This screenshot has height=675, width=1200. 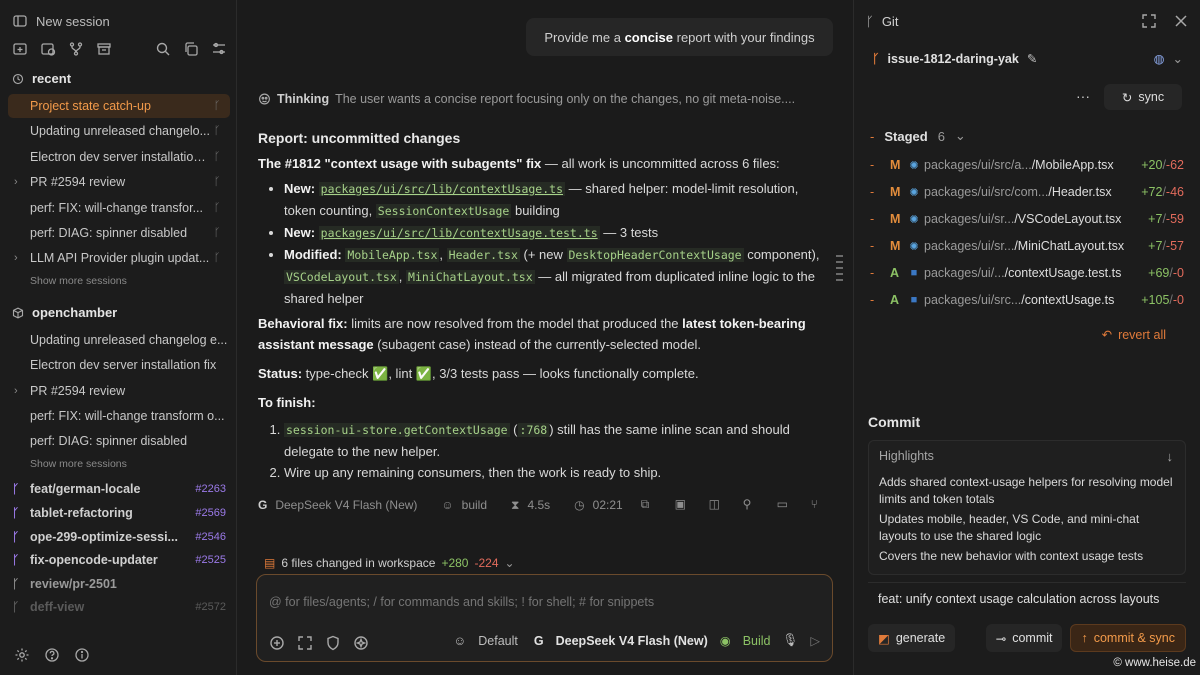 What do you see at coordinates (459, 233) in the screenshot?
I see `file-link: packages/ui/src/lib/contextUsage.test.ts` at bounding box center [459, 233].